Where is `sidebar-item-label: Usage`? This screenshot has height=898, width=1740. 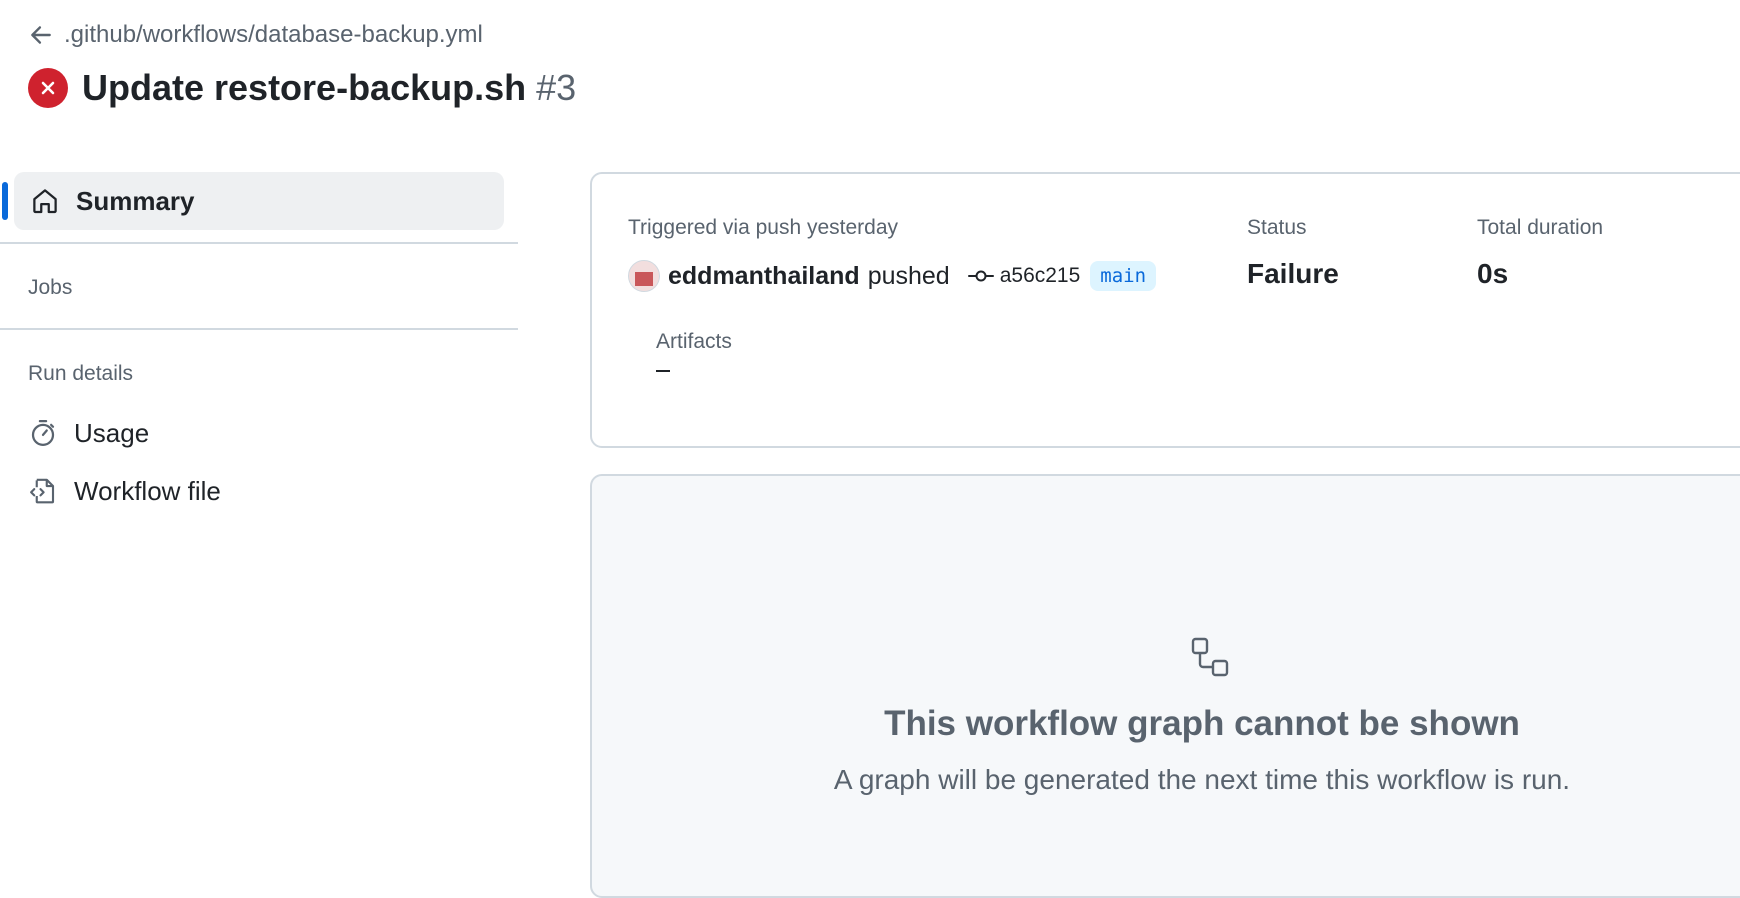
sidebar-item-label: Usage is located at coordinates (112, 432).